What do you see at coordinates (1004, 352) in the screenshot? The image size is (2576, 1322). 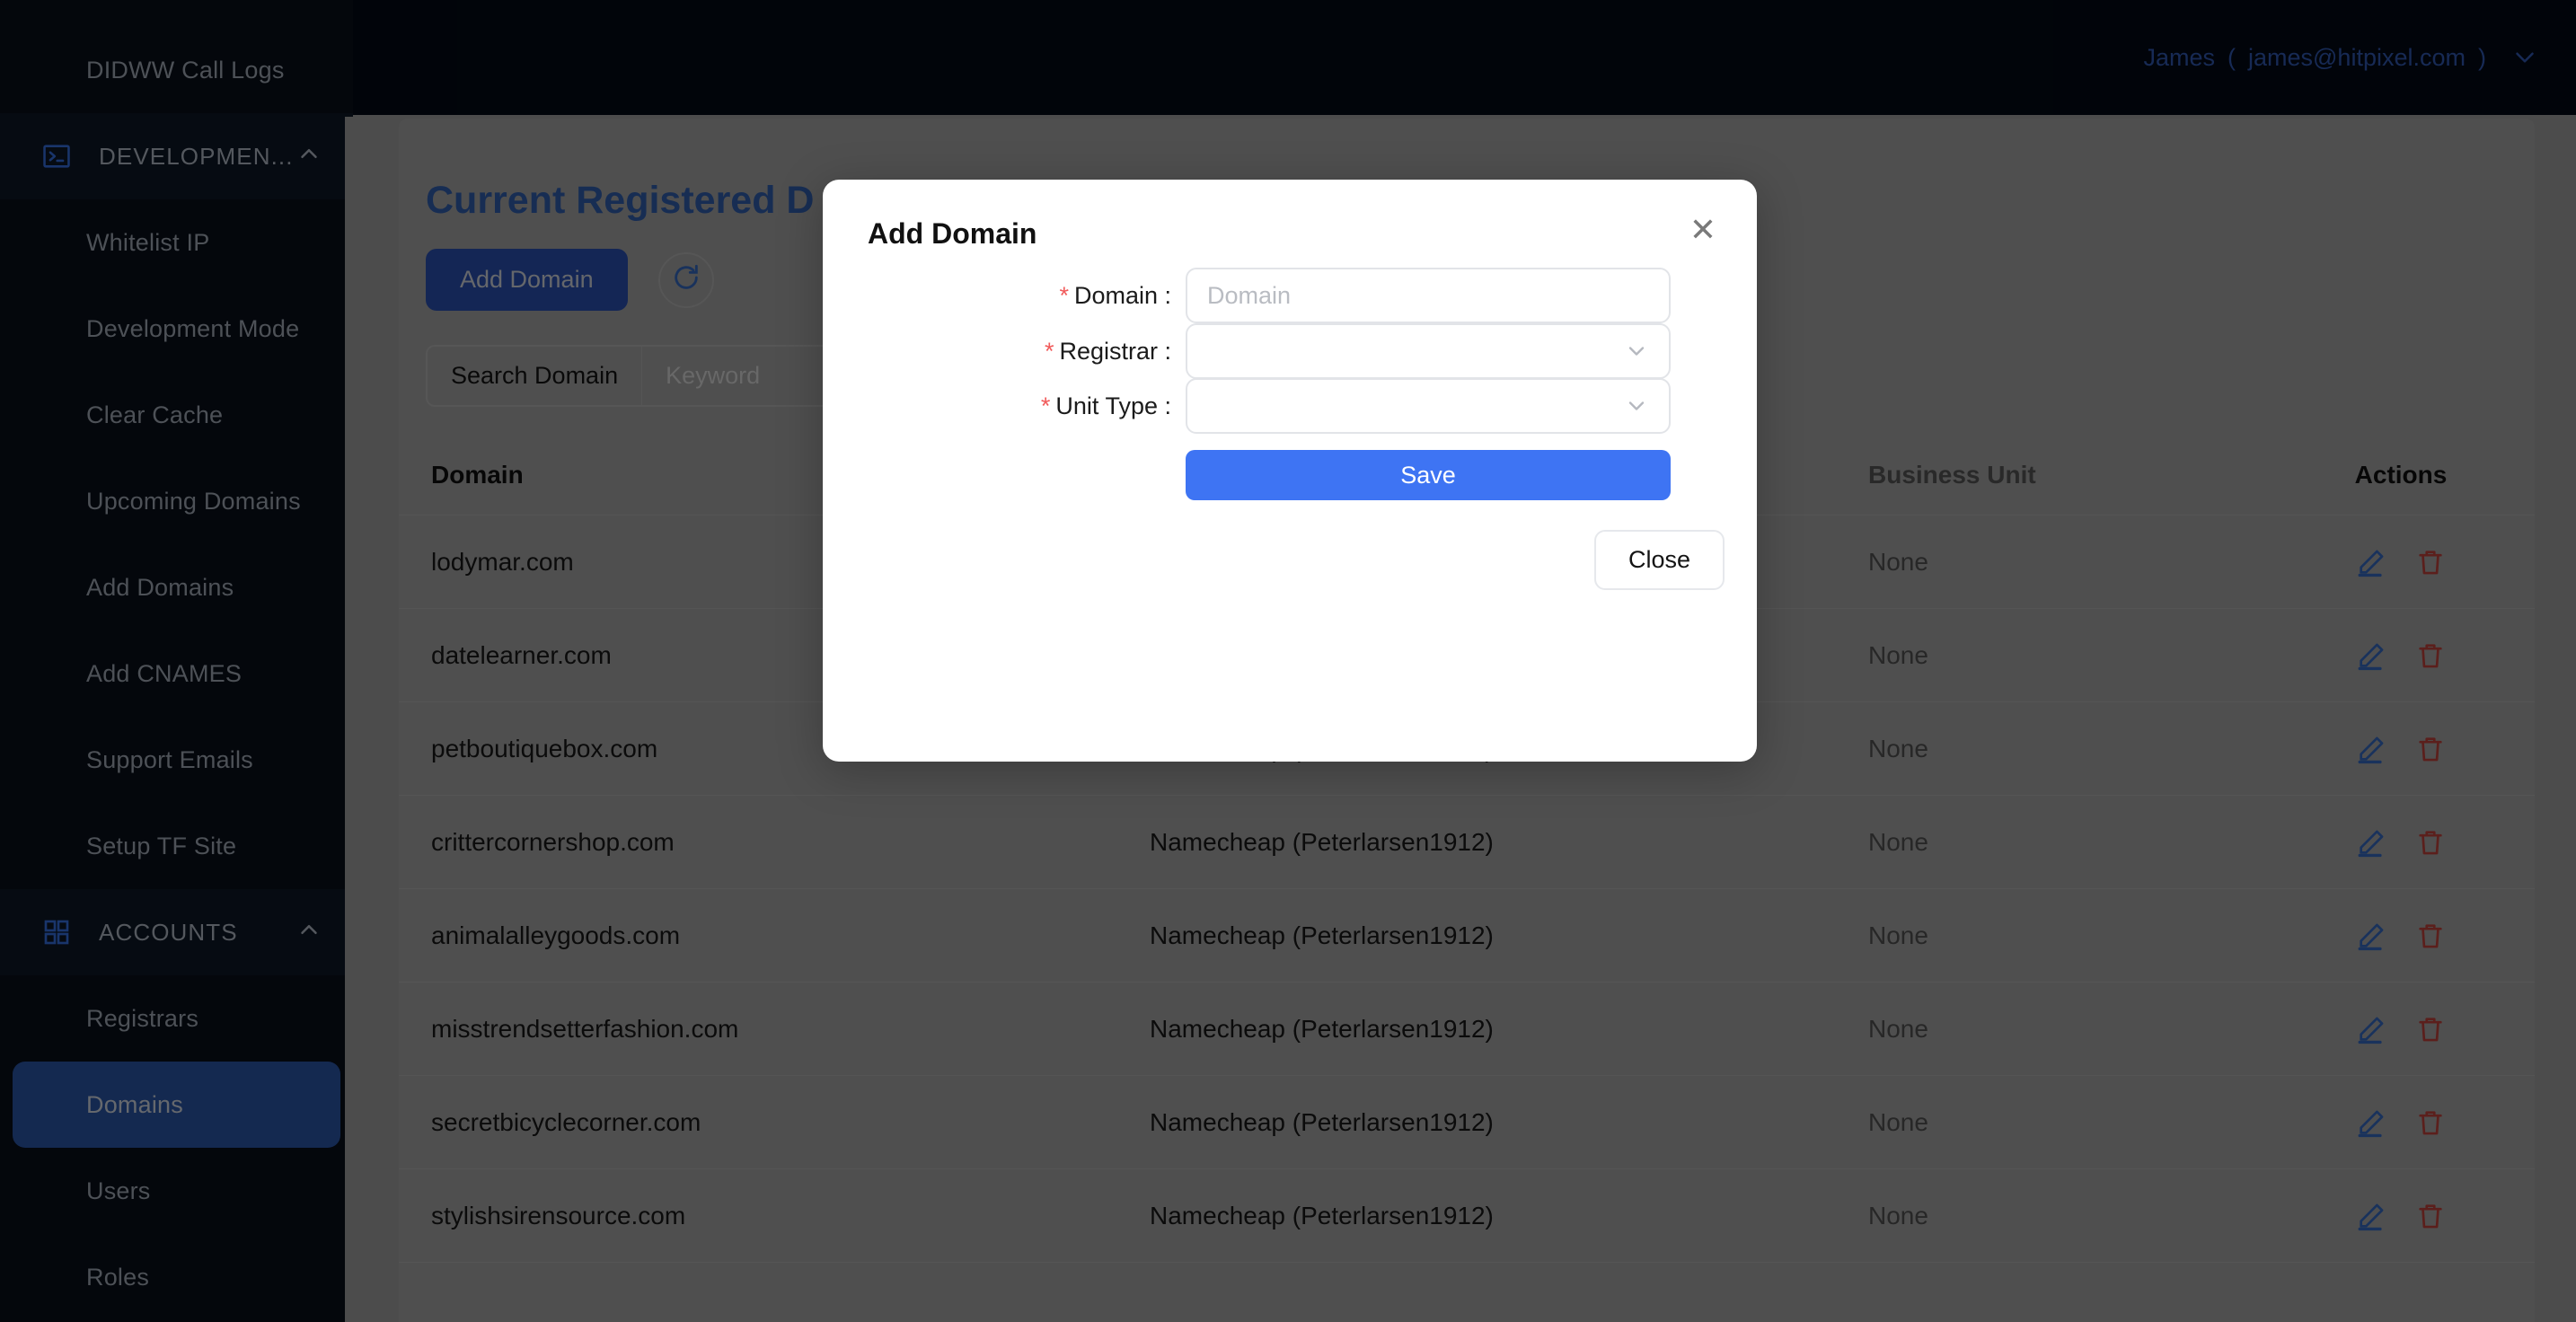 I see `registrar-field-label: * Registrar :` at bounding box center [1004, 352].